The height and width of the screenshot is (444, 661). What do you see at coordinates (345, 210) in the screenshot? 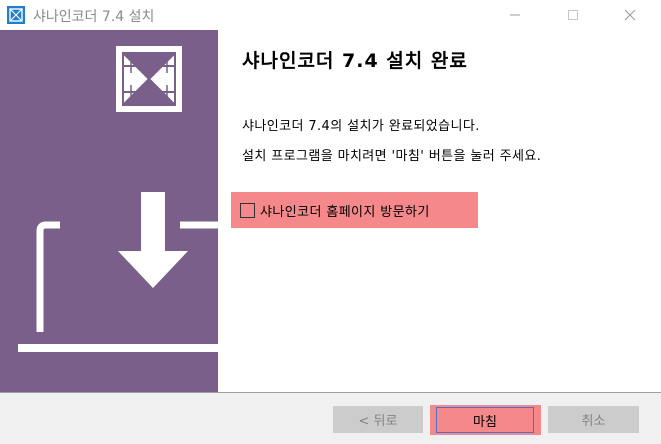
I see `visit-homepage-label: 샤나인코더 홈페이지 방문하기` at bounding box center [345, 210].